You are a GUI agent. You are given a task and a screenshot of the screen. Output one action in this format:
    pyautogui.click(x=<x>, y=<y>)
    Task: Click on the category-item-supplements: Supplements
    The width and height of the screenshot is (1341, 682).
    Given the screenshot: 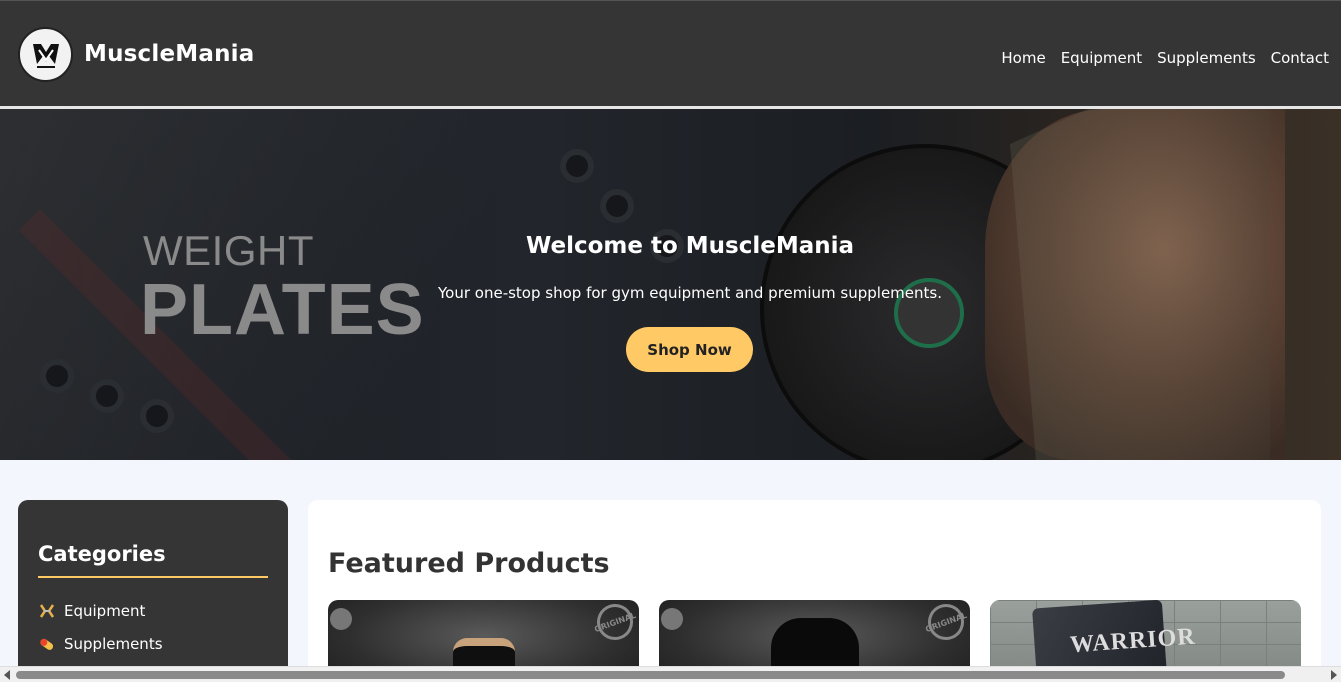 What is the action you would take?
    pyautogui.click(x=153, y=643)
    